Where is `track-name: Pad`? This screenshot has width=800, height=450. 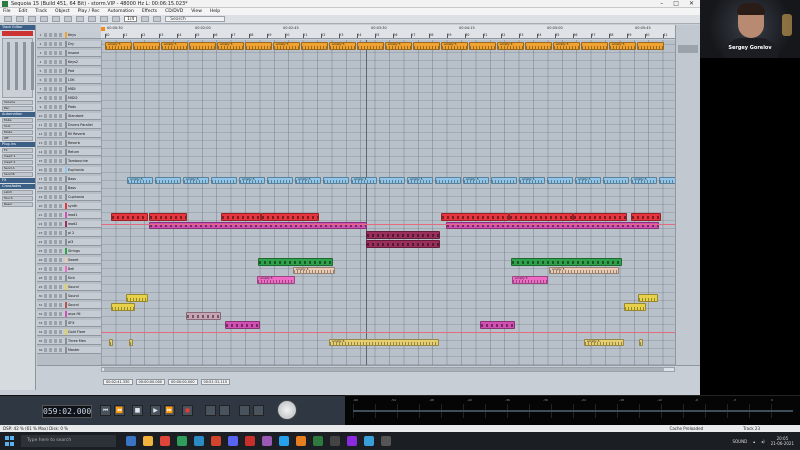
track-name: Pad is located at coordinates (83, 71).